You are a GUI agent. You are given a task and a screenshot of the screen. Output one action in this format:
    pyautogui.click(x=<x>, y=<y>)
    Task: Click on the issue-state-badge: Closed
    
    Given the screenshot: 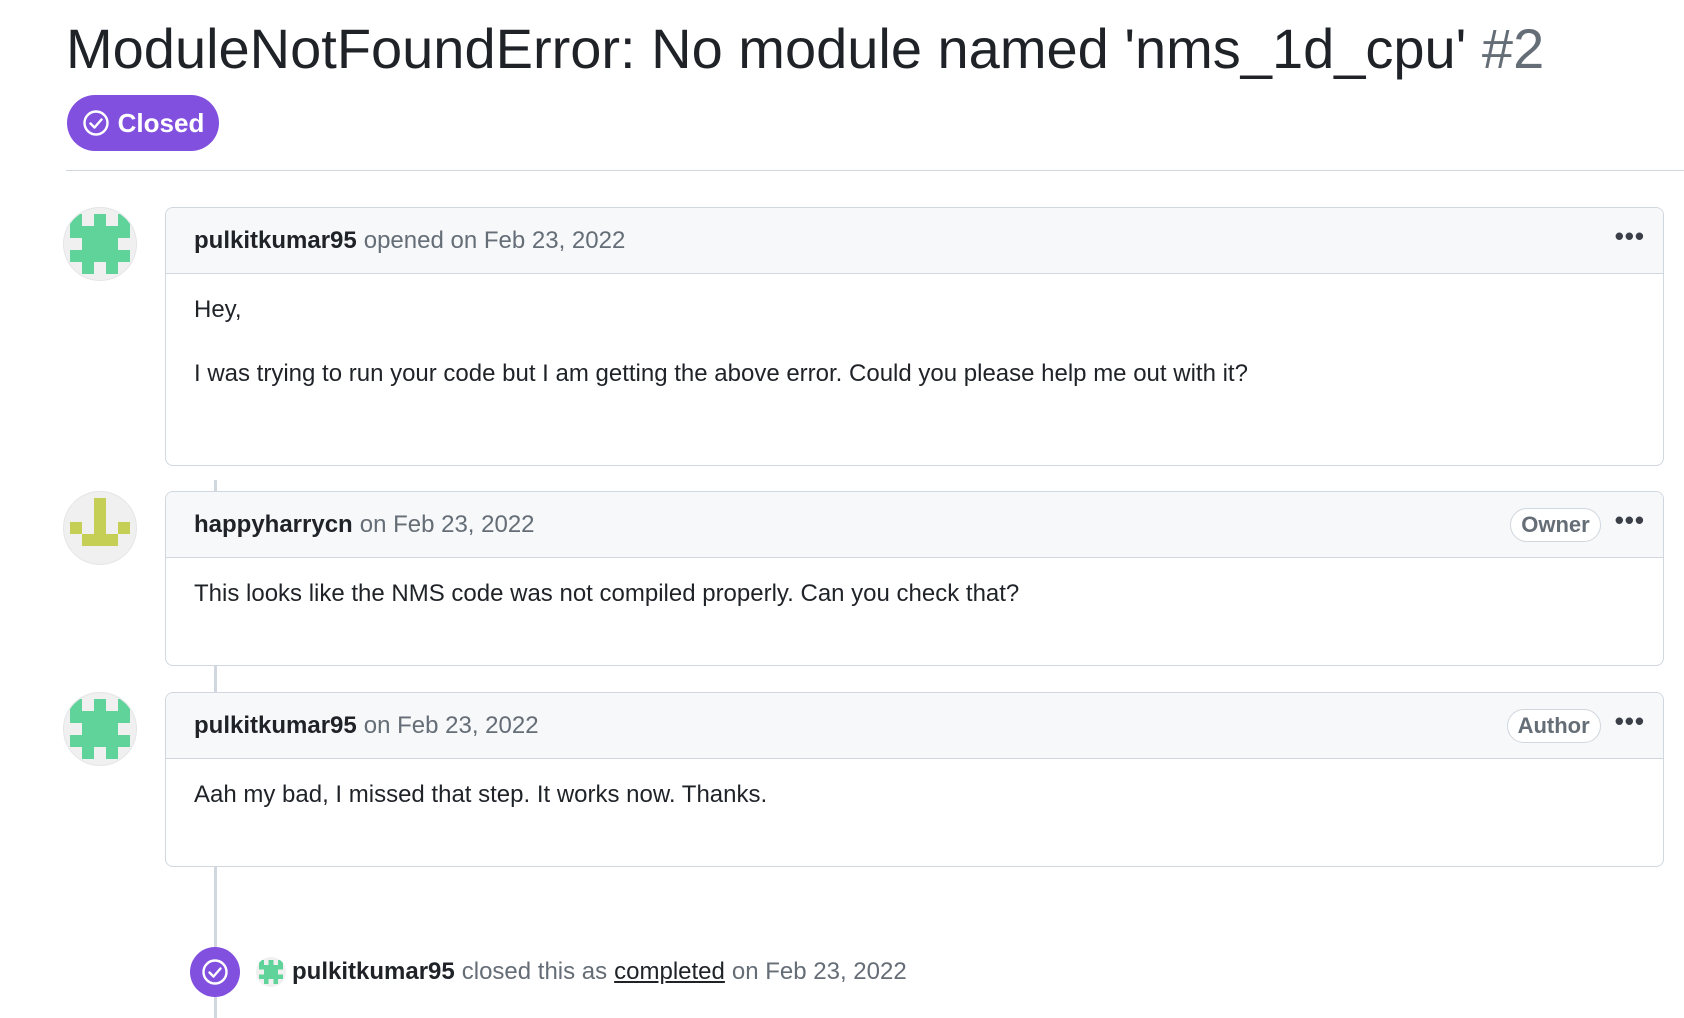 What is the action you would take?
    pyautogui.click(x=143, y=123)
    